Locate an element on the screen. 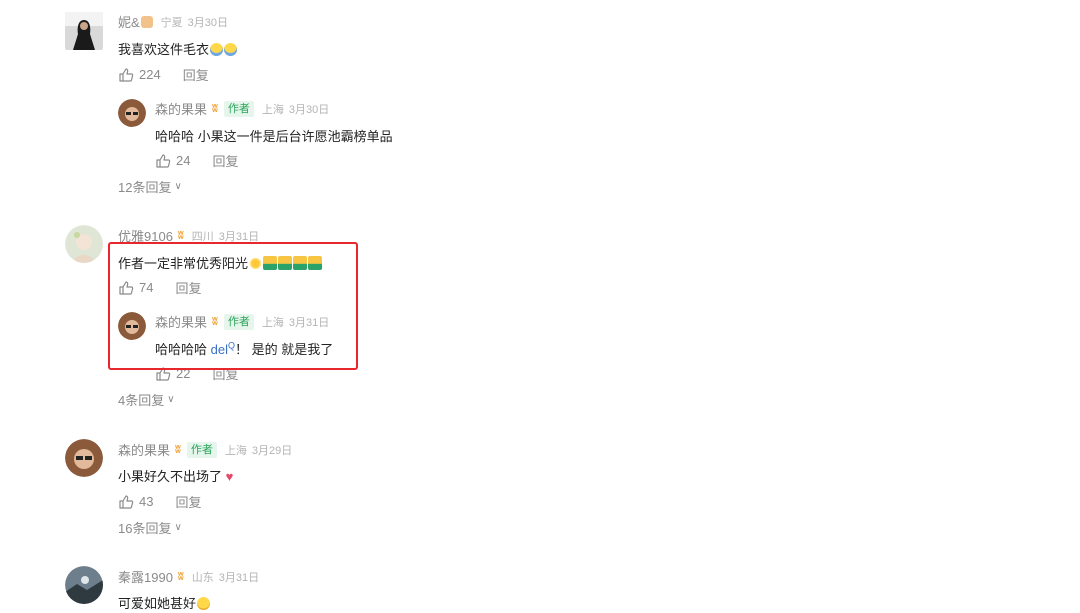 This screenshot has width=1080, height=613. date: 3月31日 is located at coordinates (239, 577).